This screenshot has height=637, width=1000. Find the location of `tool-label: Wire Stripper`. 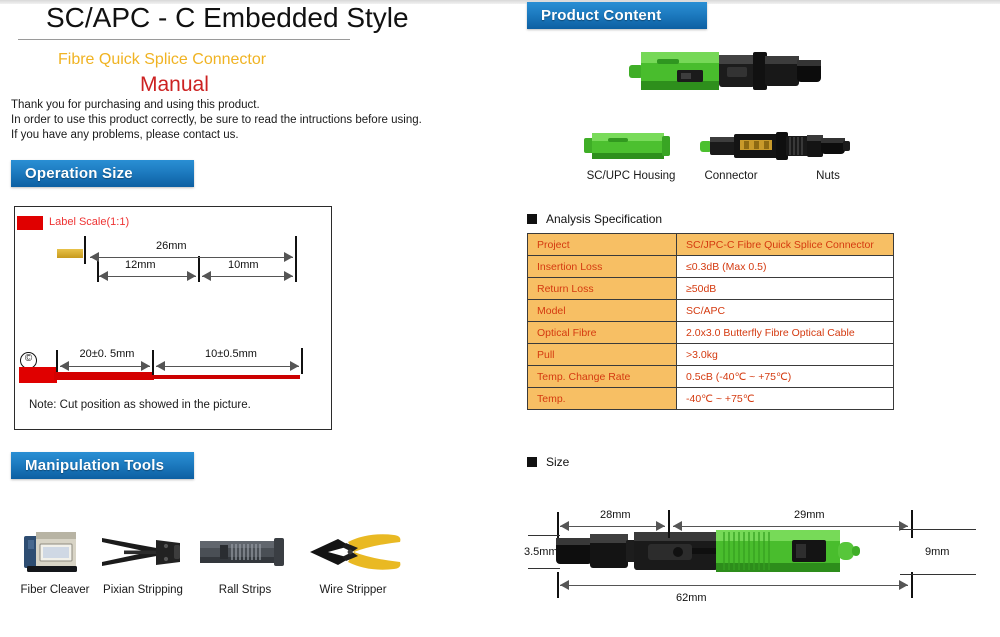

tool-label: Wire Stripper is located at coordinates (353, 590).